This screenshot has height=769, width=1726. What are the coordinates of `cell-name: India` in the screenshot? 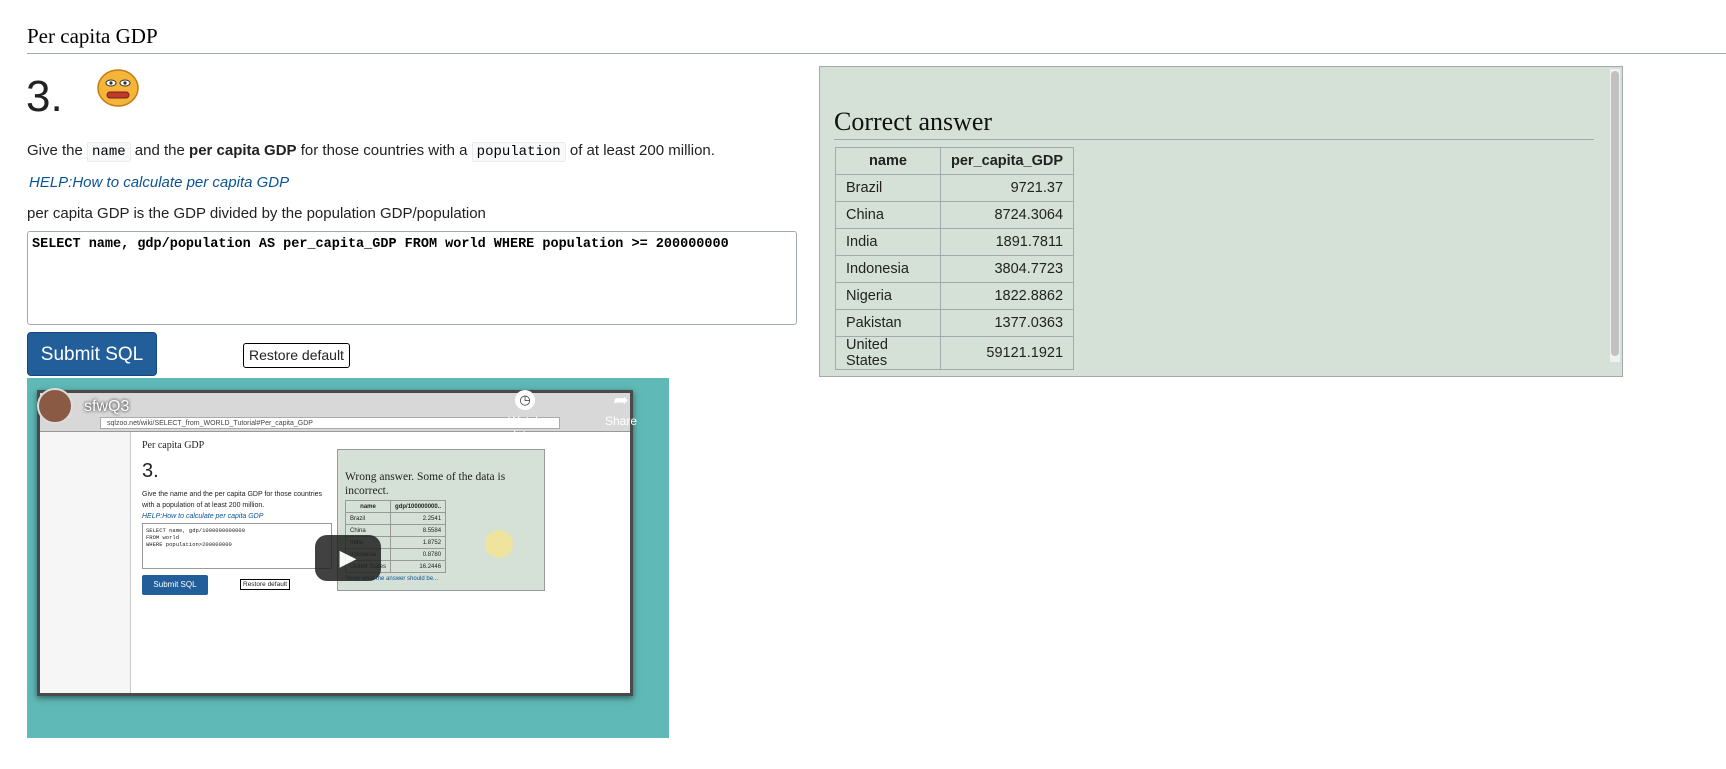 It's located at (888, 242).